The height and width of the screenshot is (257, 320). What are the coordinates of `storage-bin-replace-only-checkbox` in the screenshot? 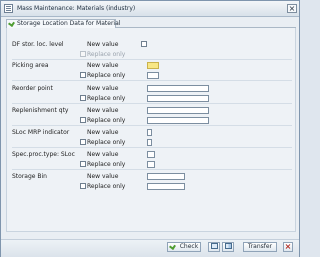 It's located at (83, 186).